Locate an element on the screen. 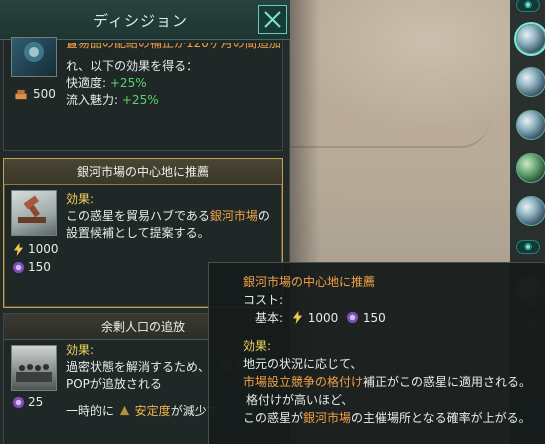 The width and height of the screenshot is (545, 444). stability-icon is located at coordinates (124, 410).